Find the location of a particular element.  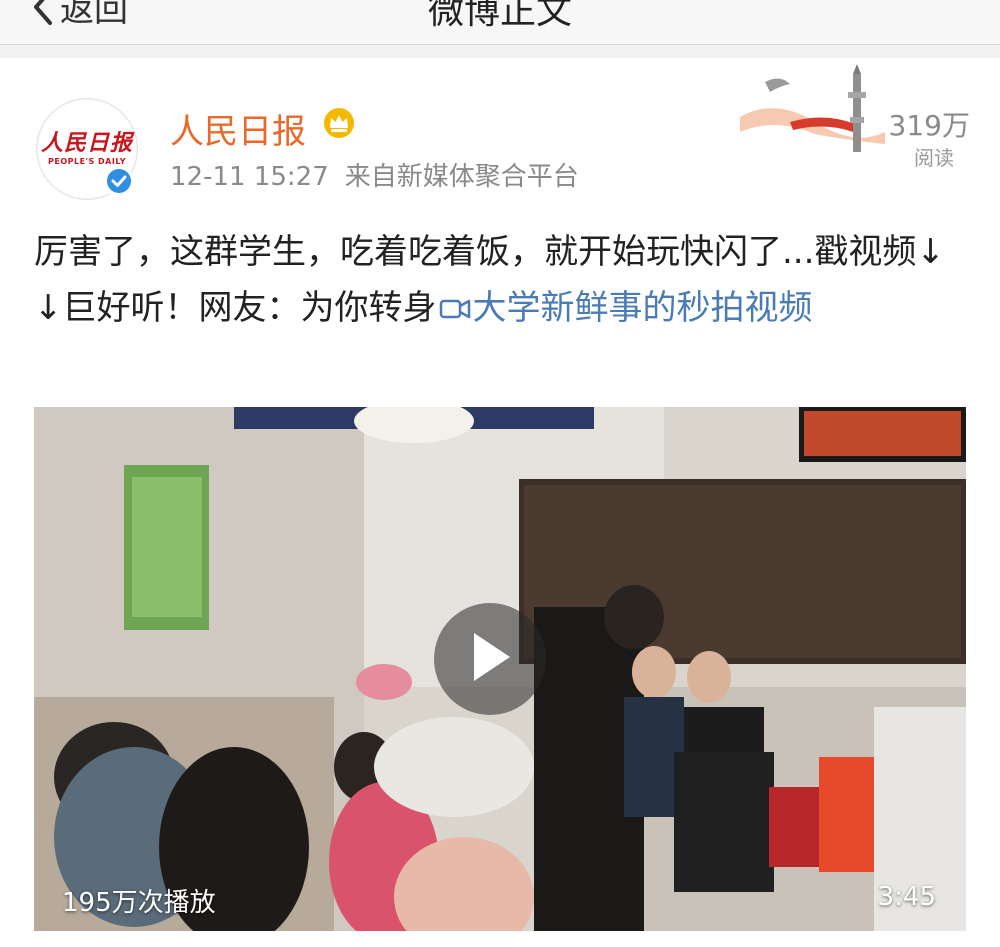

festive-decoration is located at coordinates (815, 117).